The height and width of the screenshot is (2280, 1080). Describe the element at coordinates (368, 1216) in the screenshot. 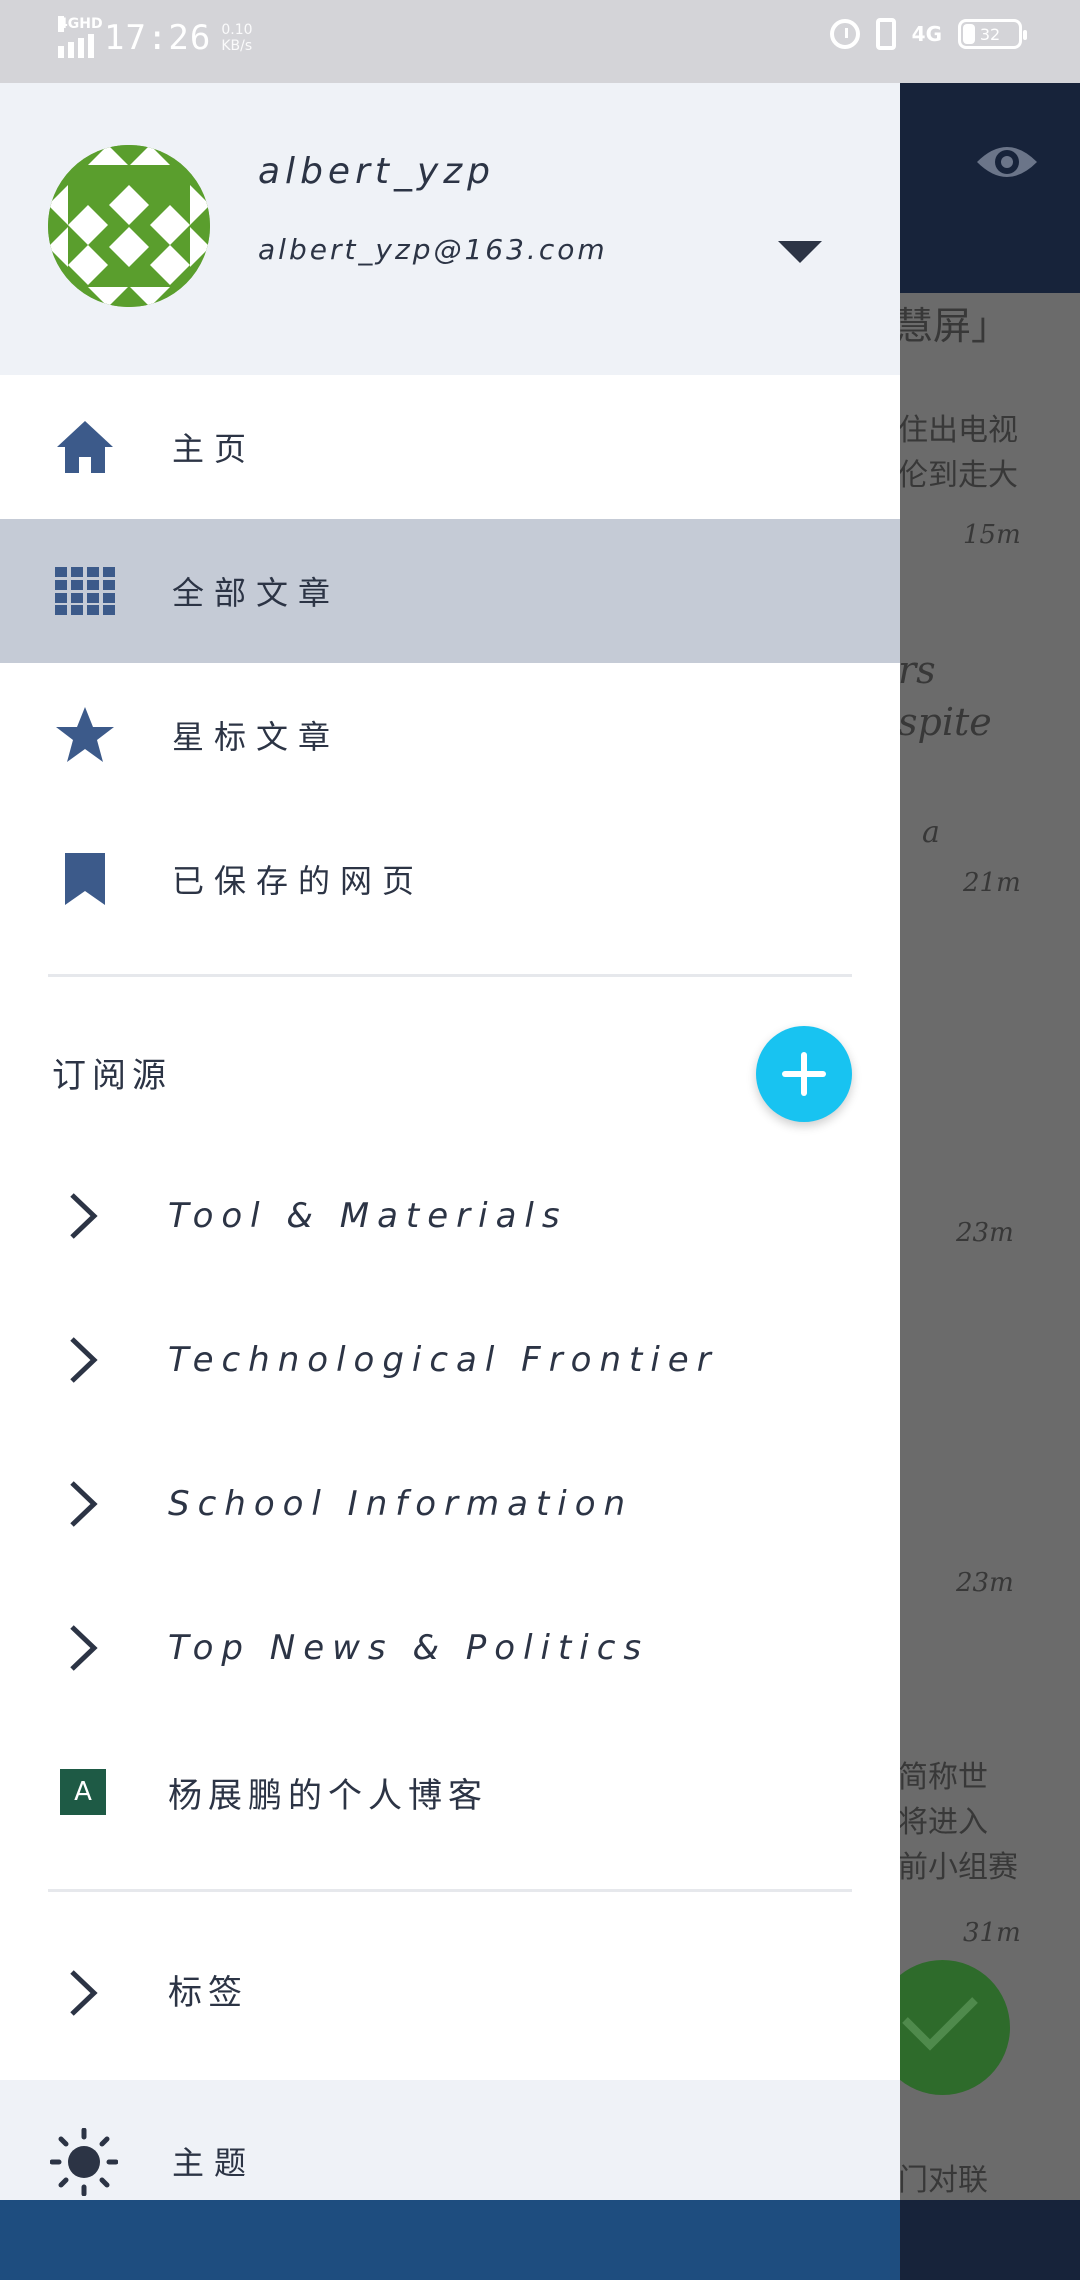

I see `feed-label: Tool & Materials` at that location.